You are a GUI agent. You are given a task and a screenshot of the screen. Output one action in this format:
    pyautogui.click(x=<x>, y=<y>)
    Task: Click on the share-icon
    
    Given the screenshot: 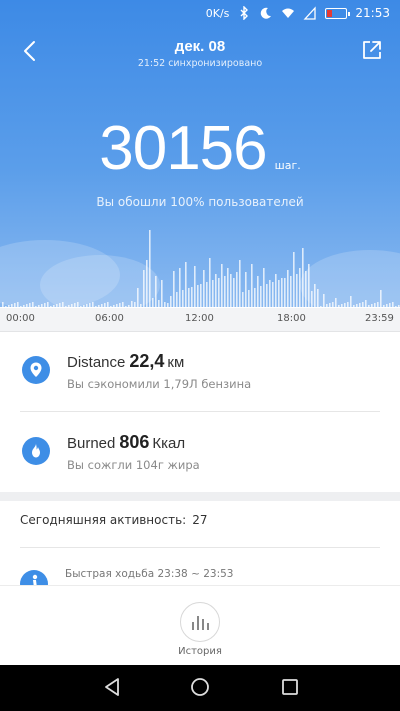 What is the action you would take?
    pyautogui.click(x=372, y=50)
    